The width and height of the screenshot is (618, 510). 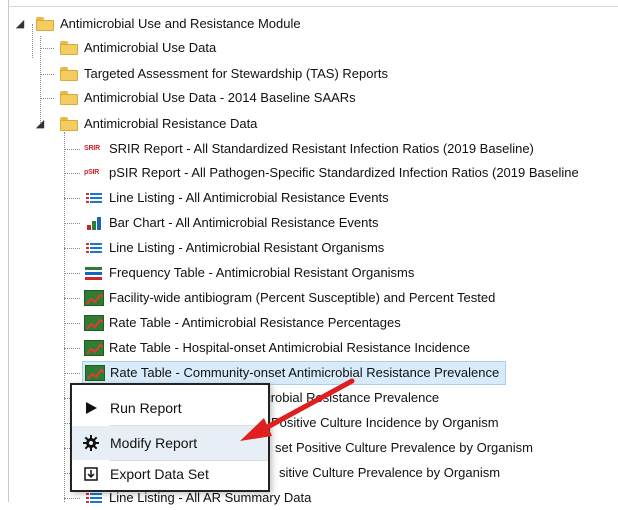 What do you see at coordinates (154, 443) in the screenshot?
I see `menu-item-label: Modify Report` at bounding box center [154, 443].